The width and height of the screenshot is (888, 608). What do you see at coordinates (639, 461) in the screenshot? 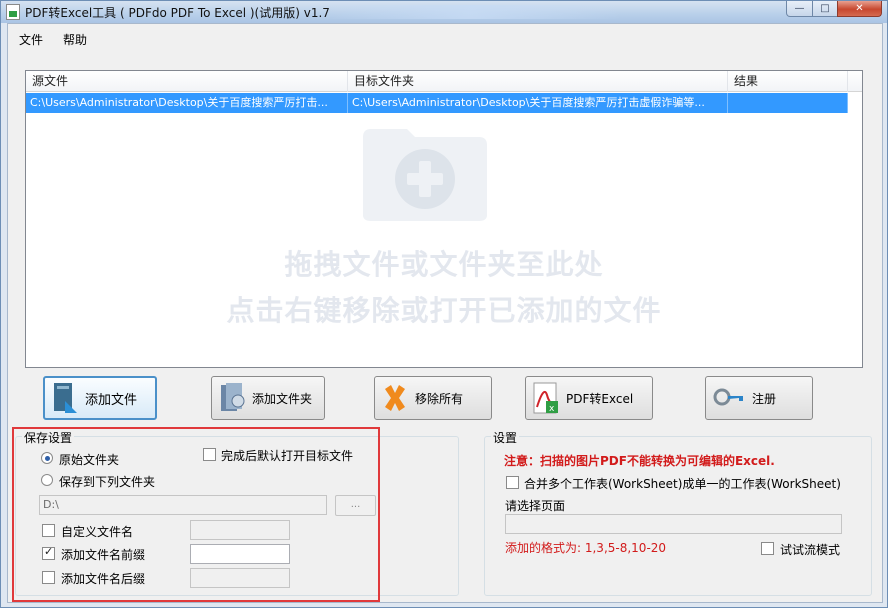
I see `scan-notice: 注意：扫描的图片PDF不能转换为可编辑的Excel.` at bounding box center [639, 461].